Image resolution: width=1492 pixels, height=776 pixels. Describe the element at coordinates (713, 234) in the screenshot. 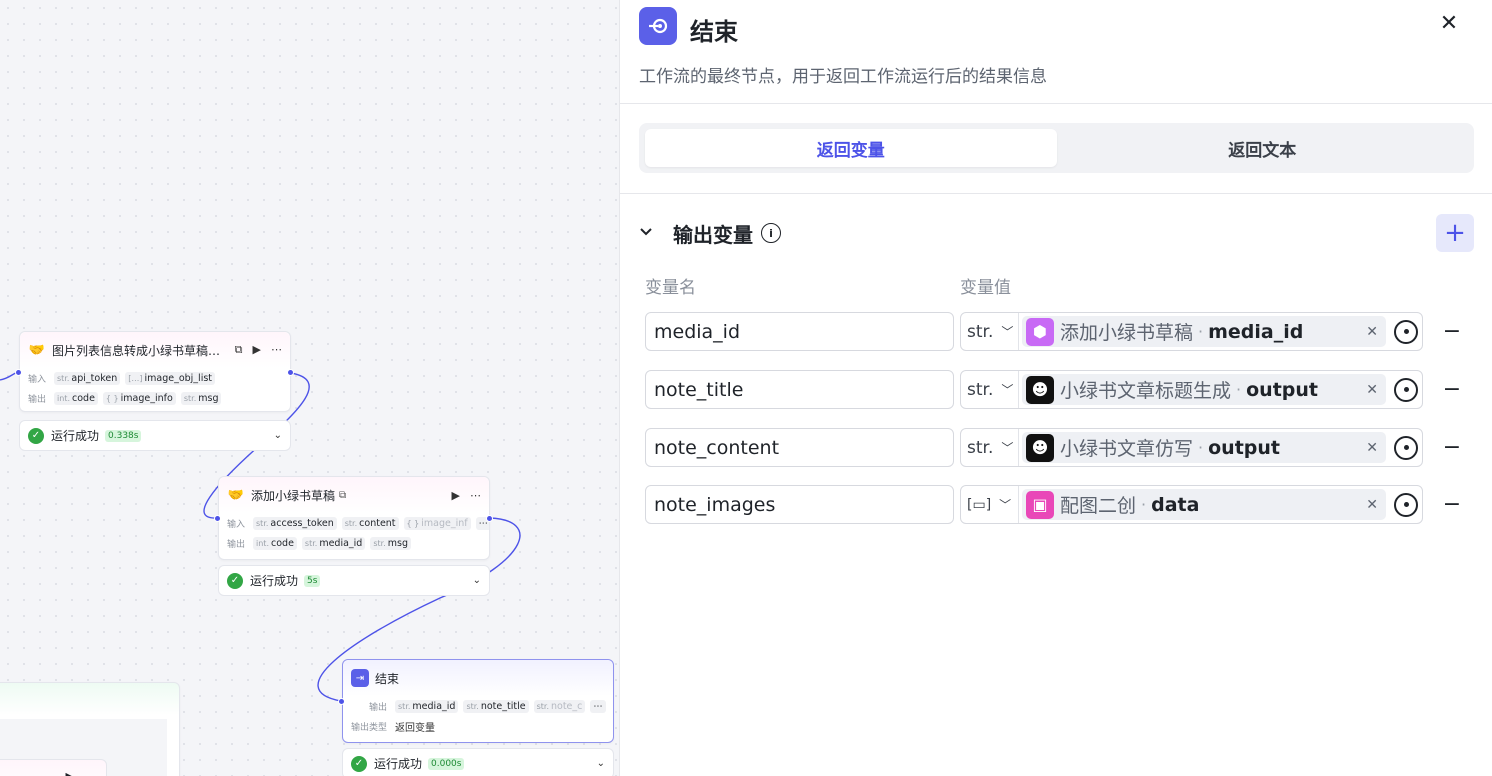

I see `section-title: 输出变量` at that location.